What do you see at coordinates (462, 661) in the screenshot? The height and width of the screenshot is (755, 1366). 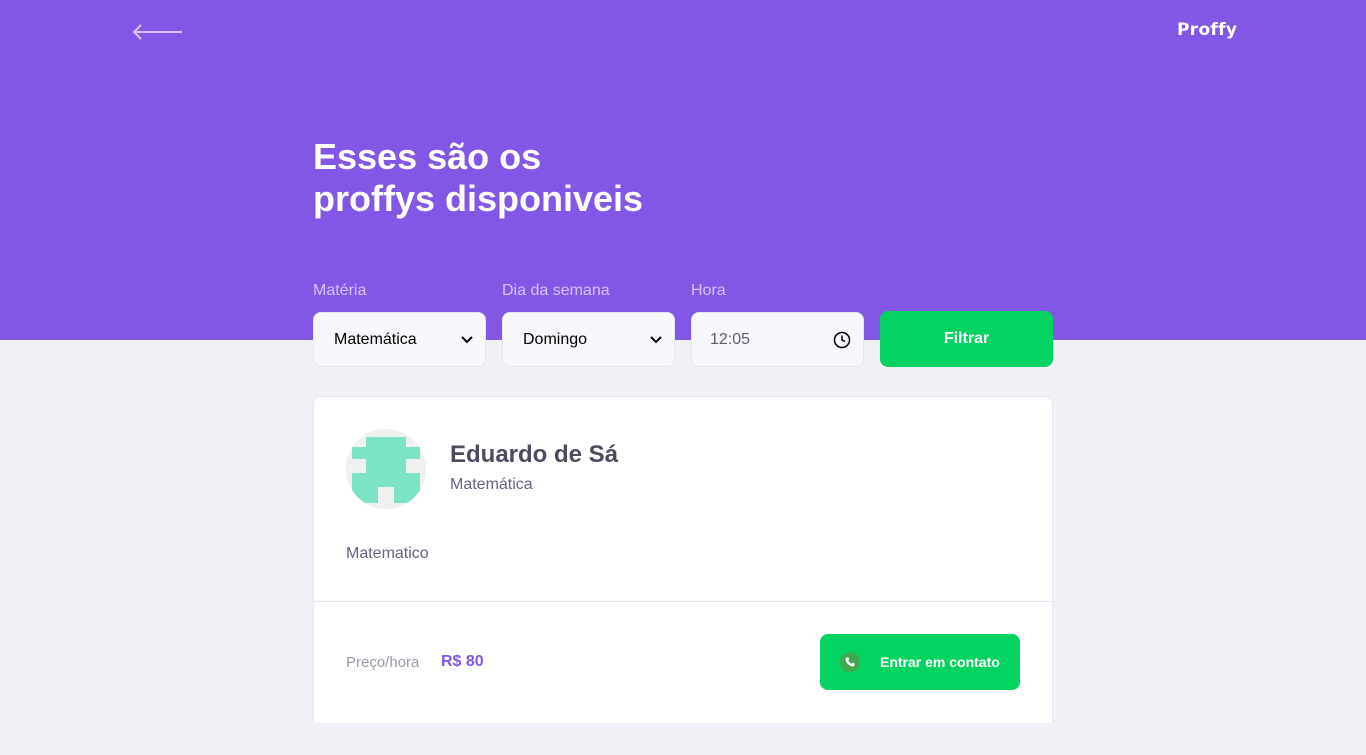 I see `price-value: R$ 80` at bounding box center [462, 661].